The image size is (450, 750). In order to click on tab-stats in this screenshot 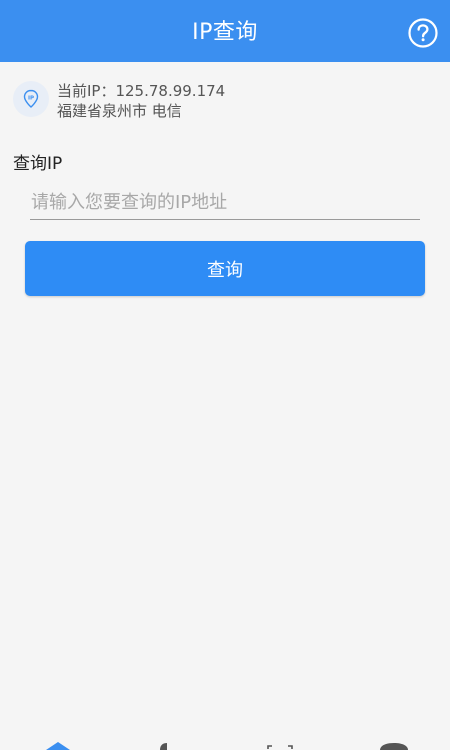, I will do `click(168, 743)`.